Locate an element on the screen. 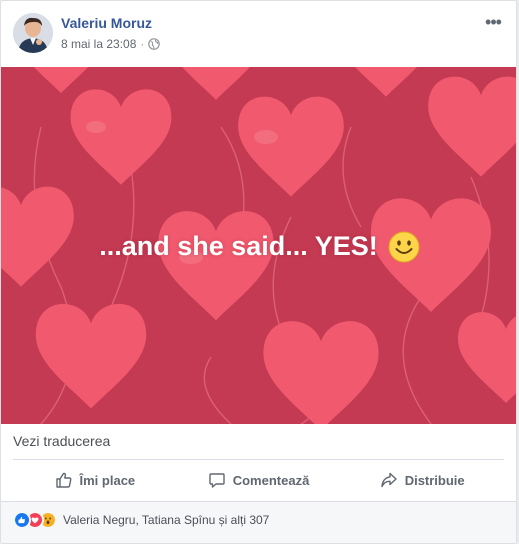  reactions-names: Valeria Negru, Tatiana Spînu și alți 307 is located at coordinates (166, 520).